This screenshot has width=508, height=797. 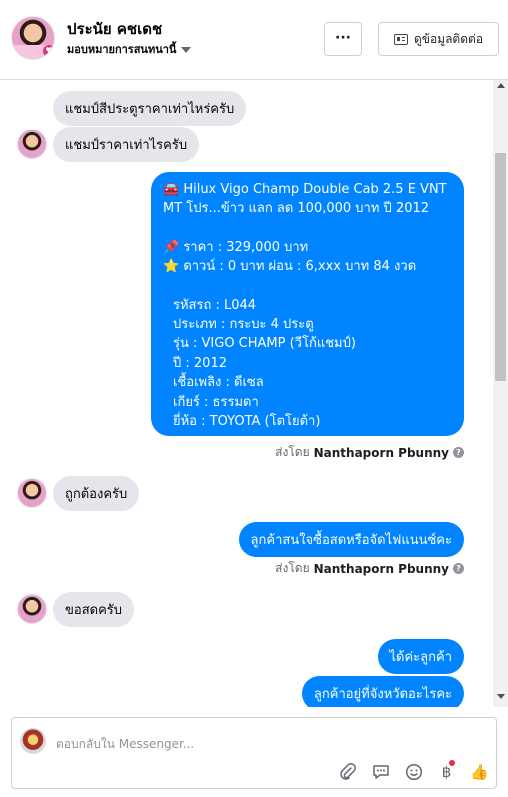 I want to click on page-avatar, so click(x=33, y=741).